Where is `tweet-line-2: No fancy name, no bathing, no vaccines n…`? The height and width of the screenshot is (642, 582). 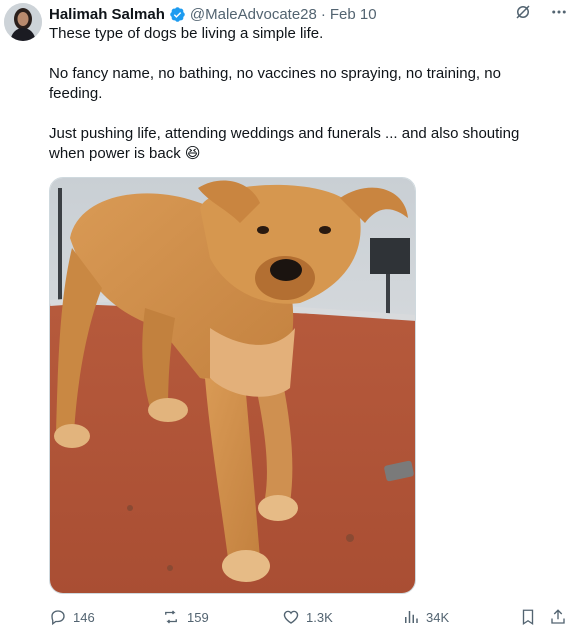
tweet-line-2: No fancy name, no bathing, no vaccines n… is located at coordinates (275, 83).